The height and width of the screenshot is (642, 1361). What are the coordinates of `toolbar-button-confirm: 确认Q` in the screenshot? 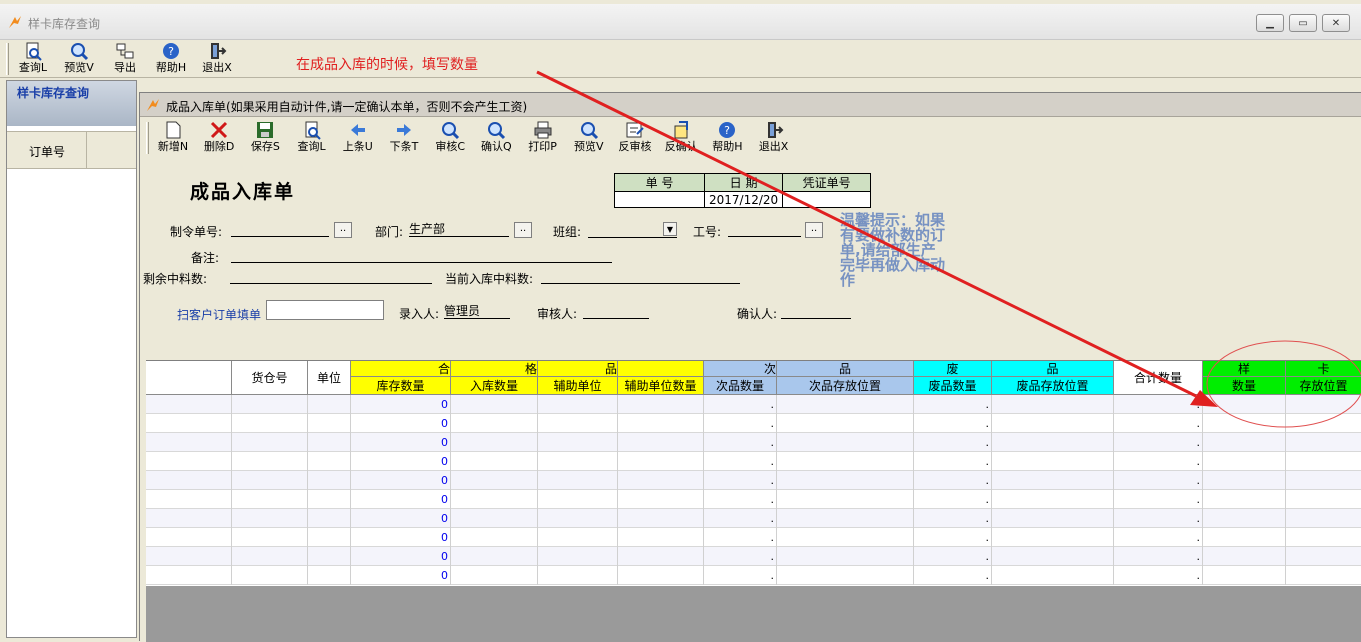 It's located at (496, 137).